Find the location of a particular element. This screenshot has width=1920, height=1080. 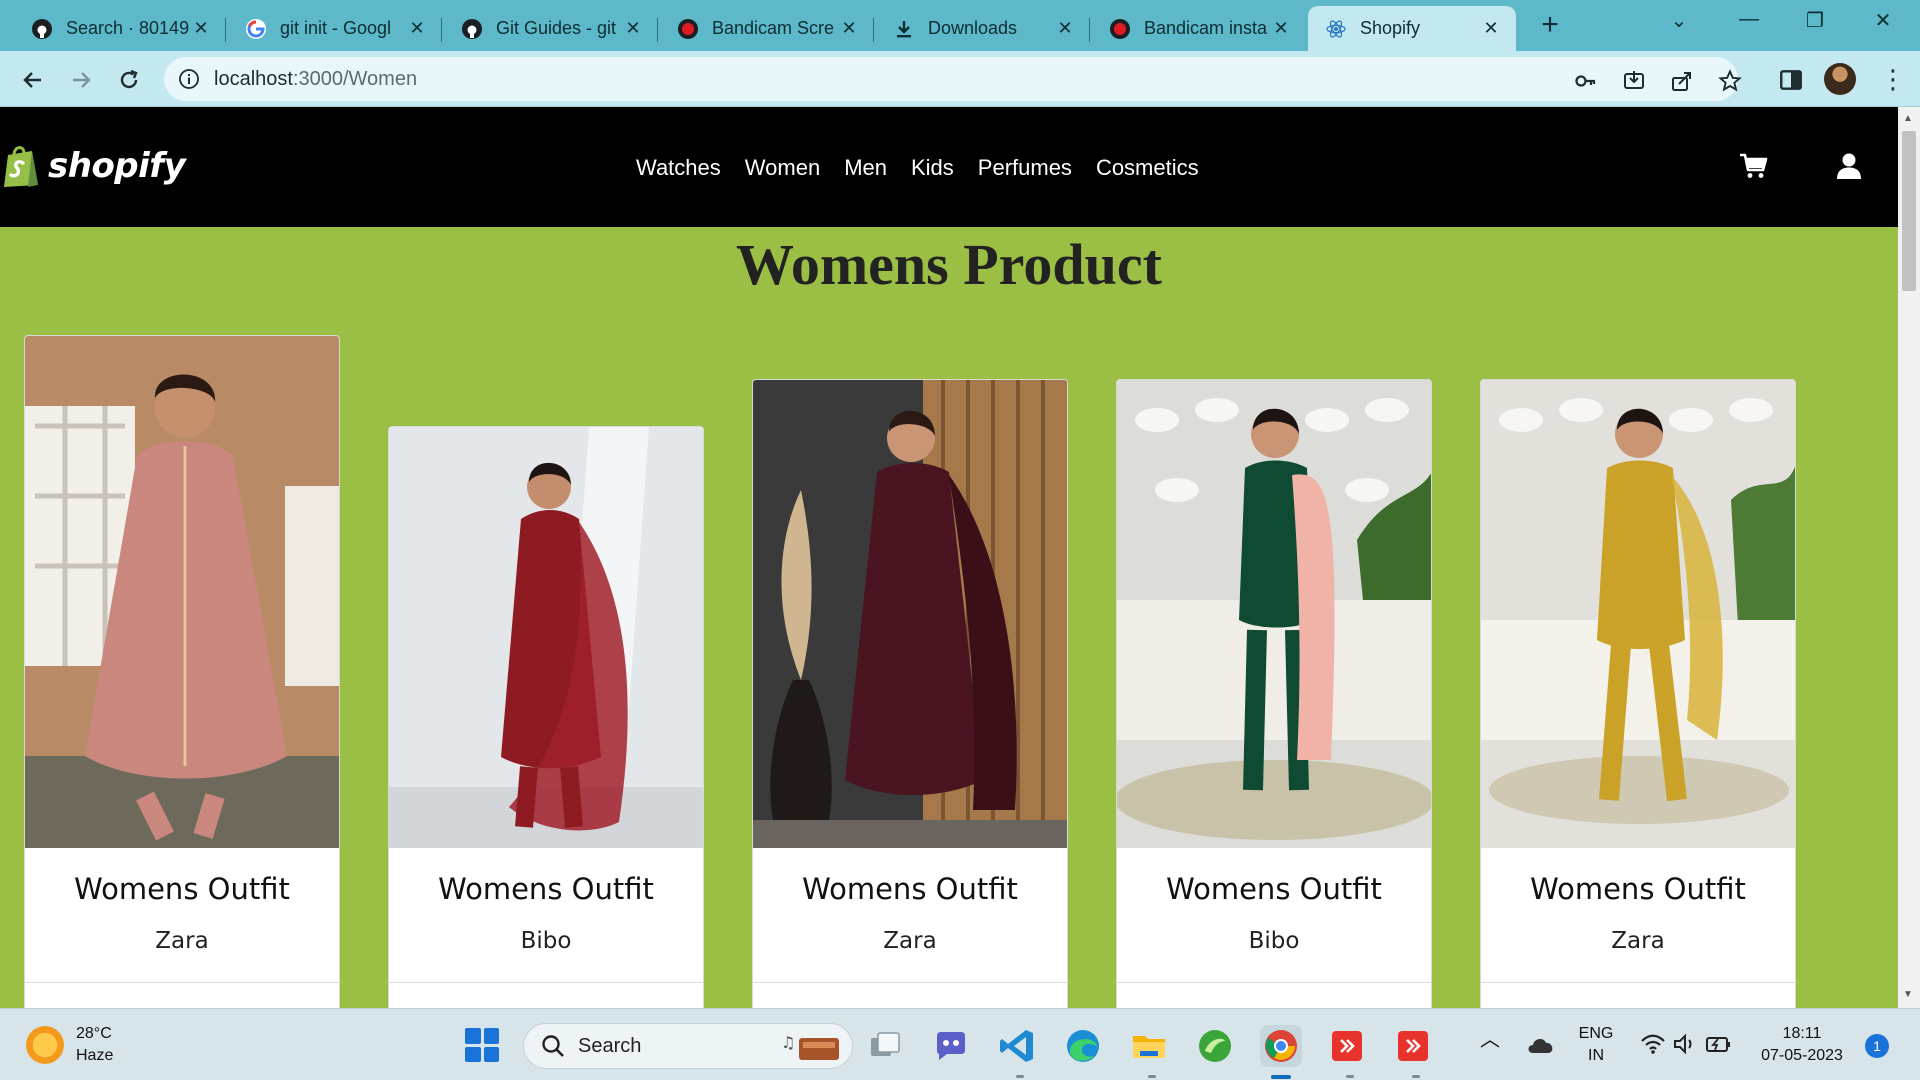

search-highlight-icon: ♫ is located at coordinates (810, 1046).